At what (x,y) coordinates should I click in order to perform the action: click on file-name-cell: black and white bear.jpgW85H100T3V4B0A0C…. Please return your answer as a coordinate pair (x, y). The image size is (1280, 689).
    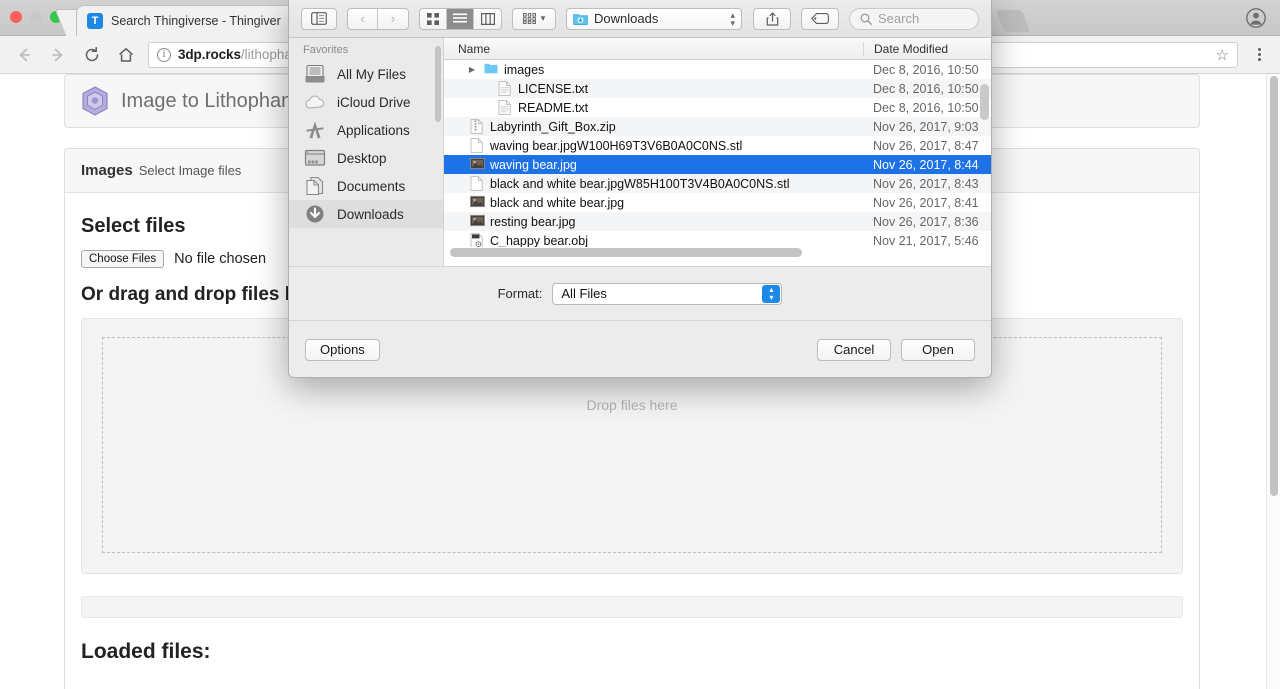
    Looking at the image, I should click on (653, 183).